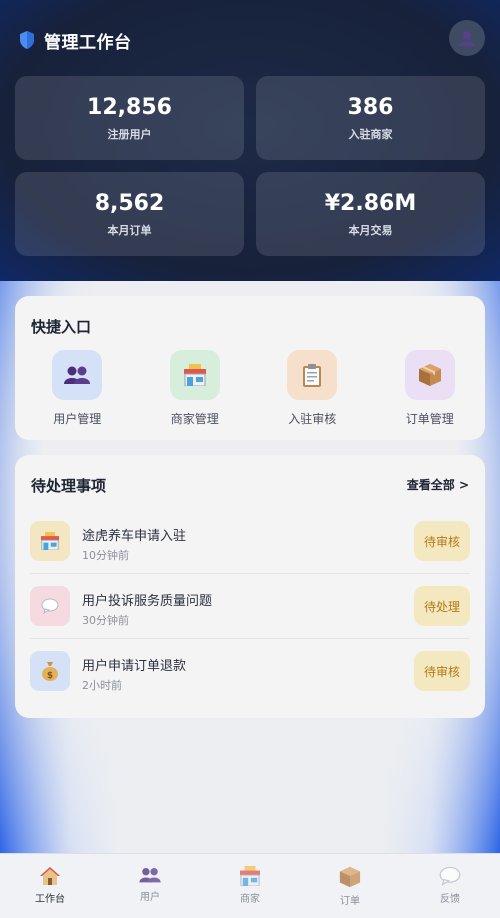 The image size is (500, 918). What do you see at coordinates (312, 419) in the screenshot?
I see `quick-item-label: 入驻审核` at bounding box center [312, 419].